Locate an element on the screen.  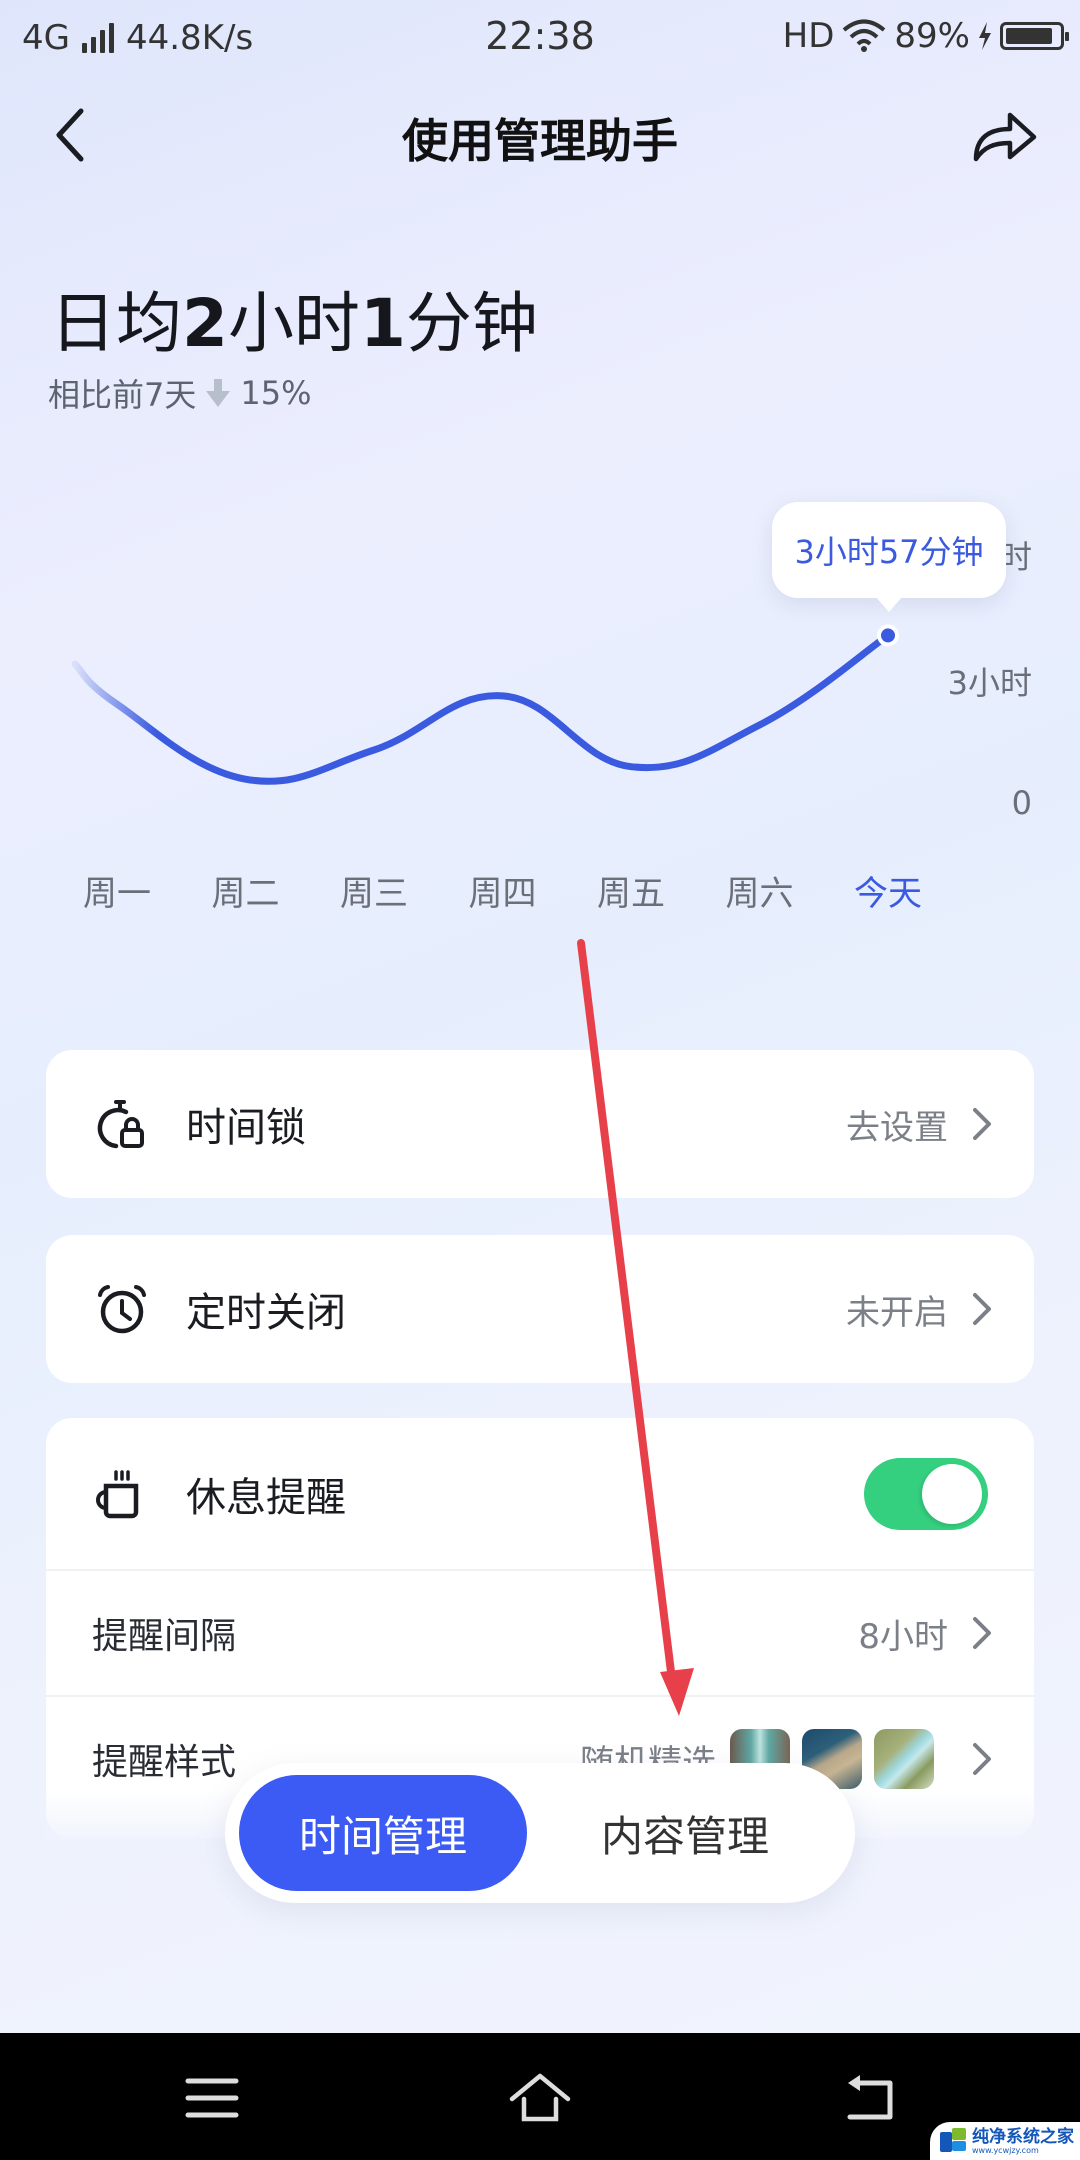
watermark: 纯净系统之家 www.ycwjzy.com is located at coordinates (1005, 2141).